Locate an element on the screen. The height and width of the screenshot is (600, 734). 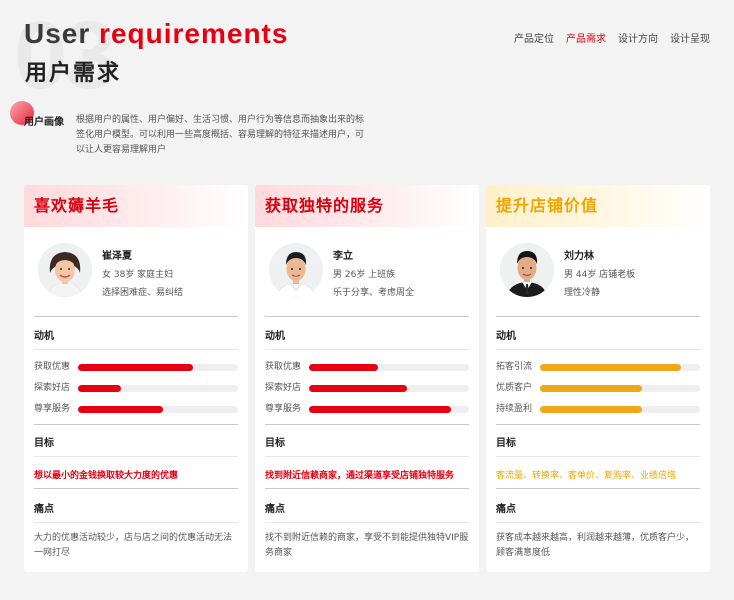
young-man-avatar-icon is located at coordinates (296, 270).